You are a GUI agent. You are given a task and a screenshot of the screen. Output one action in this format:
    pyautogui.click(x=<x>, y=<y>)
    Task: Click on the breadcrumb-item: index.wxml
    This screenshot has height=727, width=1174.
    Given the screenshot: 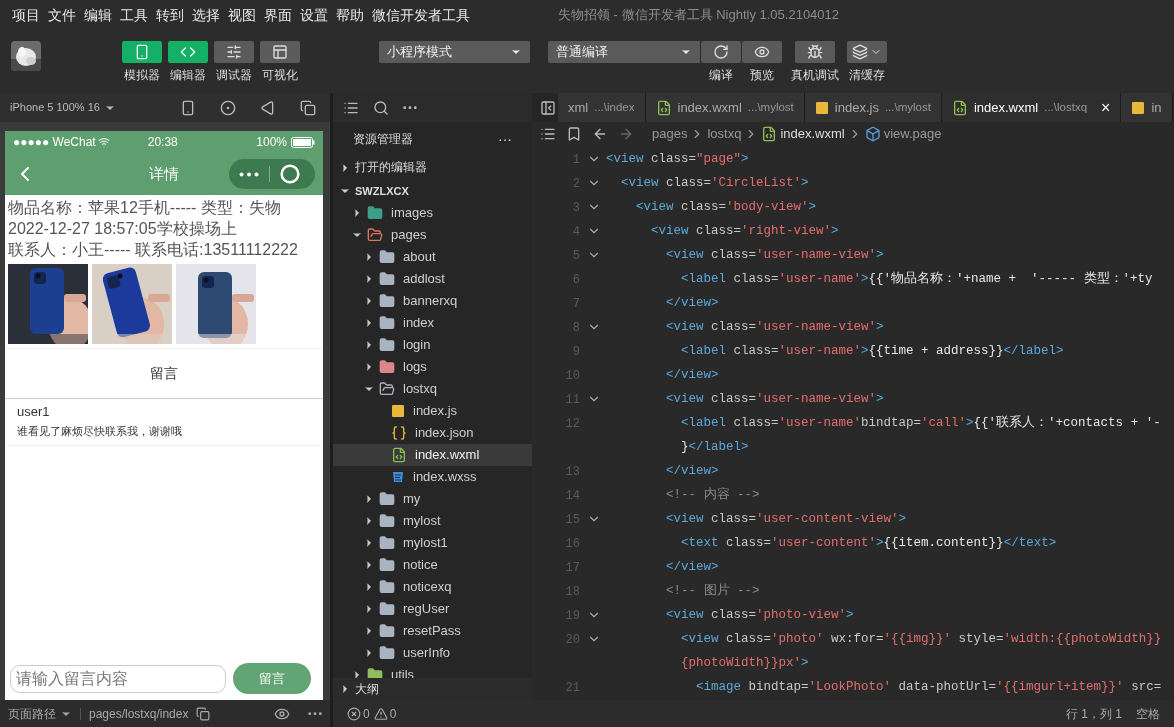 What is the action you would take?
    pyautogui.click(x=812, y=134)
    